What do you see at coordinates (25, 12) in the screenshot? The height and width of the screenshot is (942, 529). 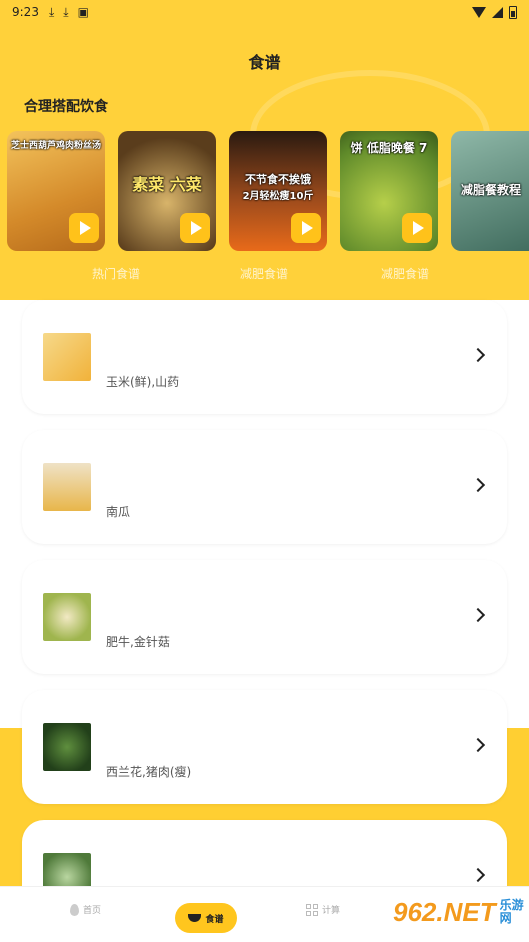 I see `status-time: 9:23` at bounding box center [25, 12].